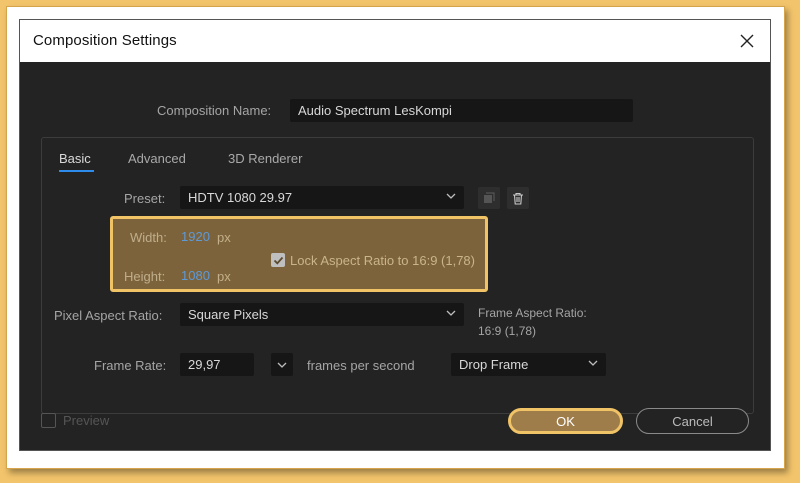  Describe the element at coordinates (130, 365) in the screenshot. I see `frame-rate-label: Frame Rate:` at that location.